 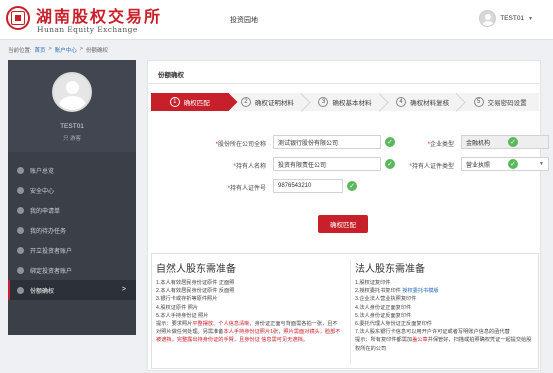 I want to click on nav-investment-garden: 投资园地, so click(x=244, y=20).